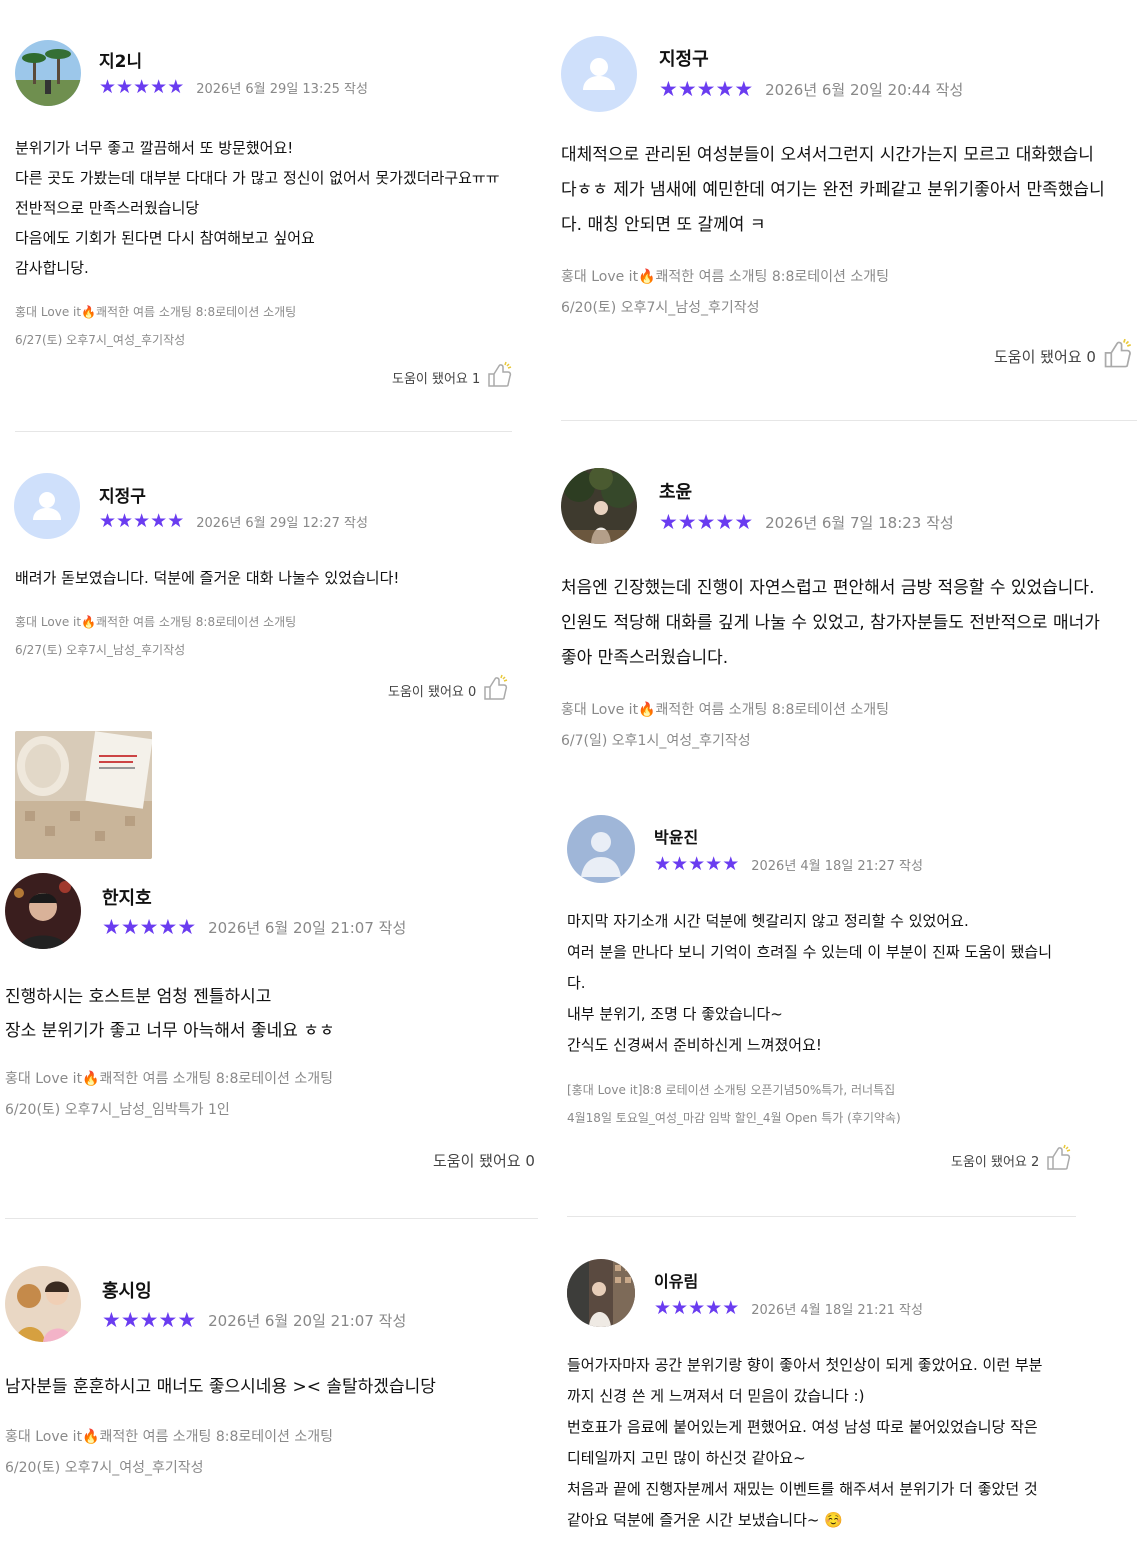 This screenshot has height=1546, width=1138. What do you see at coordinates (663, 225) in the screenshot?
I see `review-line: 다. 매칭 안되면 또 갈께여 ㅋ` at bounding box center [663, 225].